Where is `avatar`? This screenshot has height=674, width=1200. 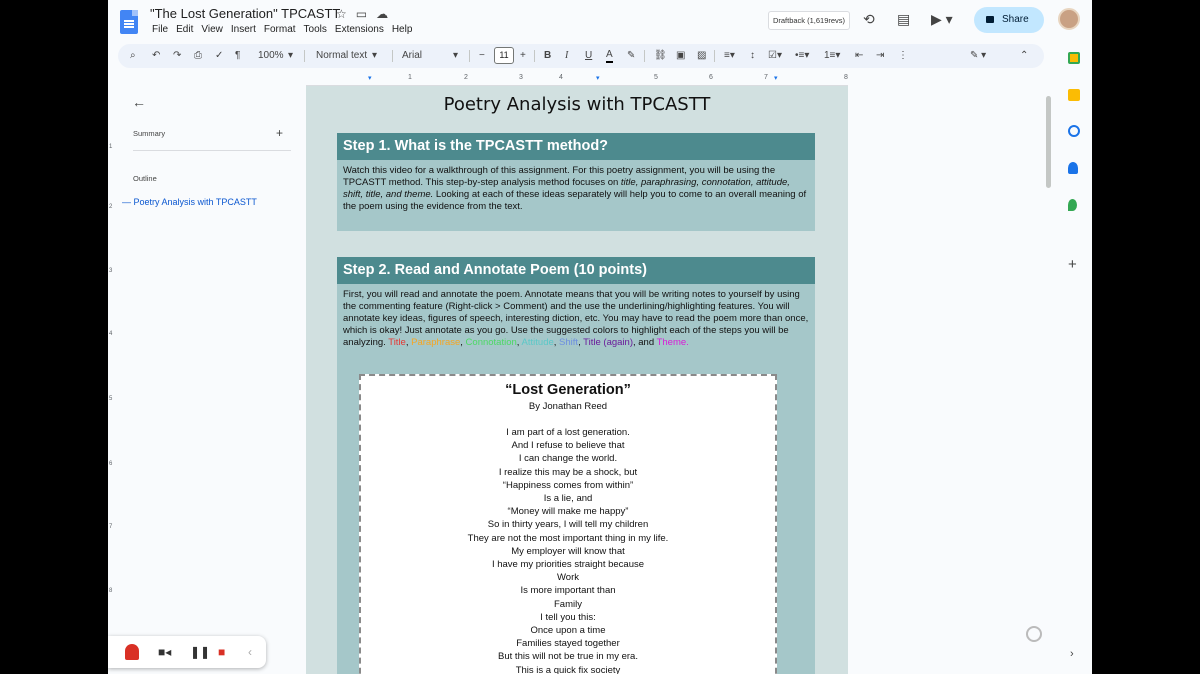
avatar is located at coordinates (1069, 19).